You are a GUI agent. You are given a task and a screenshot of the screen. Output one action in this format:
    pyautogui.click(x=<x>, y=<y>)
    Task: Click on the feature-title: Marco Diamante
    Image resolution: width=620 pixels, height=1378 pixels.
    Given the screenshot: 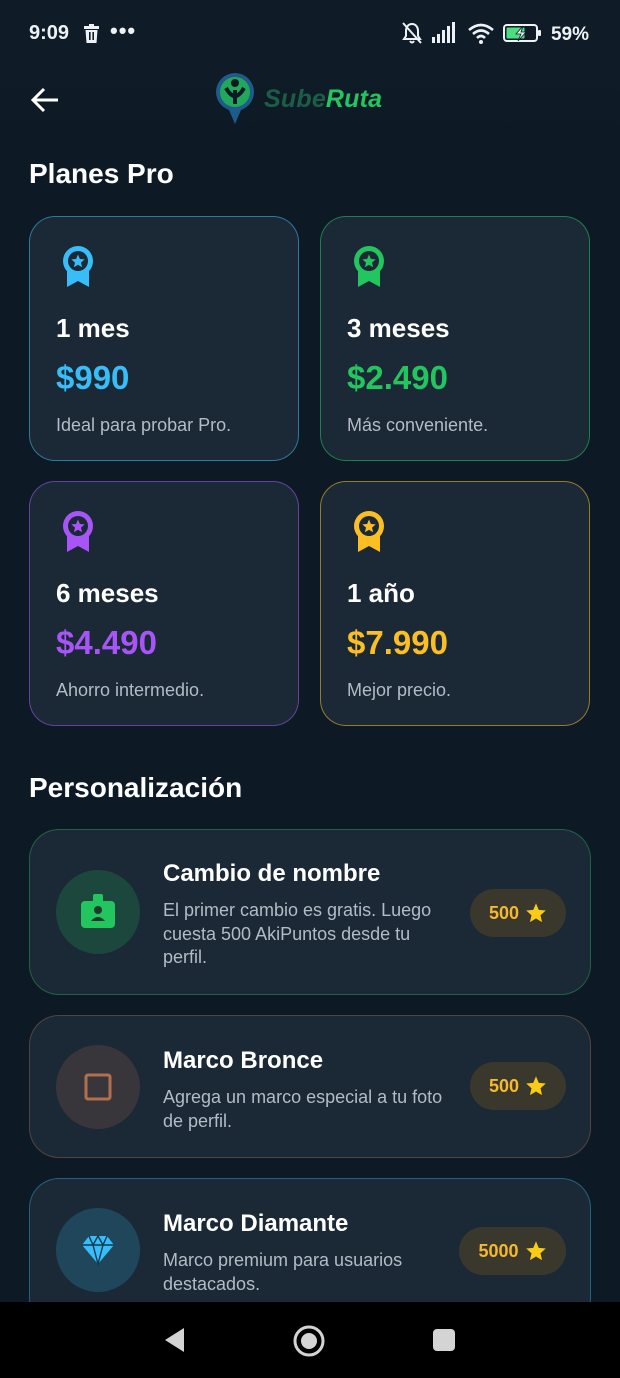 What is the action you would take?
    pyautogui.click(x=256, y=1223)
    